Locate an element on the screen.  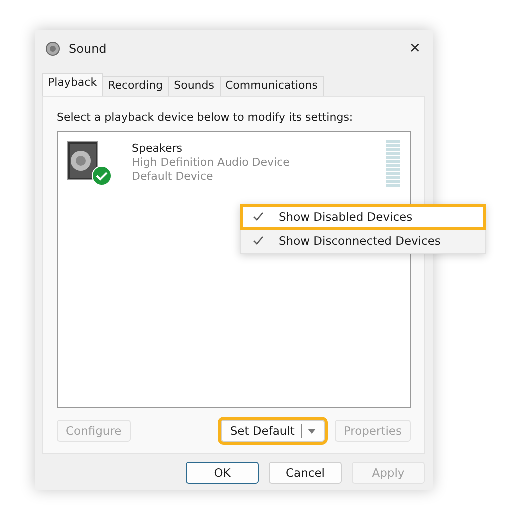
cancel-button: Cancel is located at coordinates (305, 473).